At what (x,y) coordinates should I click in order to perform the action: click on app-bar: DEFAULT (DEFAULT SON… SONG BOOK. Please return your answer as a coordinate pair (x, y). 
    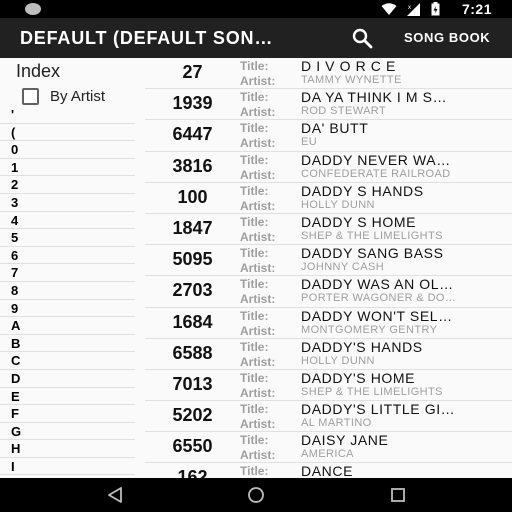
    Looking at the image, I should click on (256, 38).